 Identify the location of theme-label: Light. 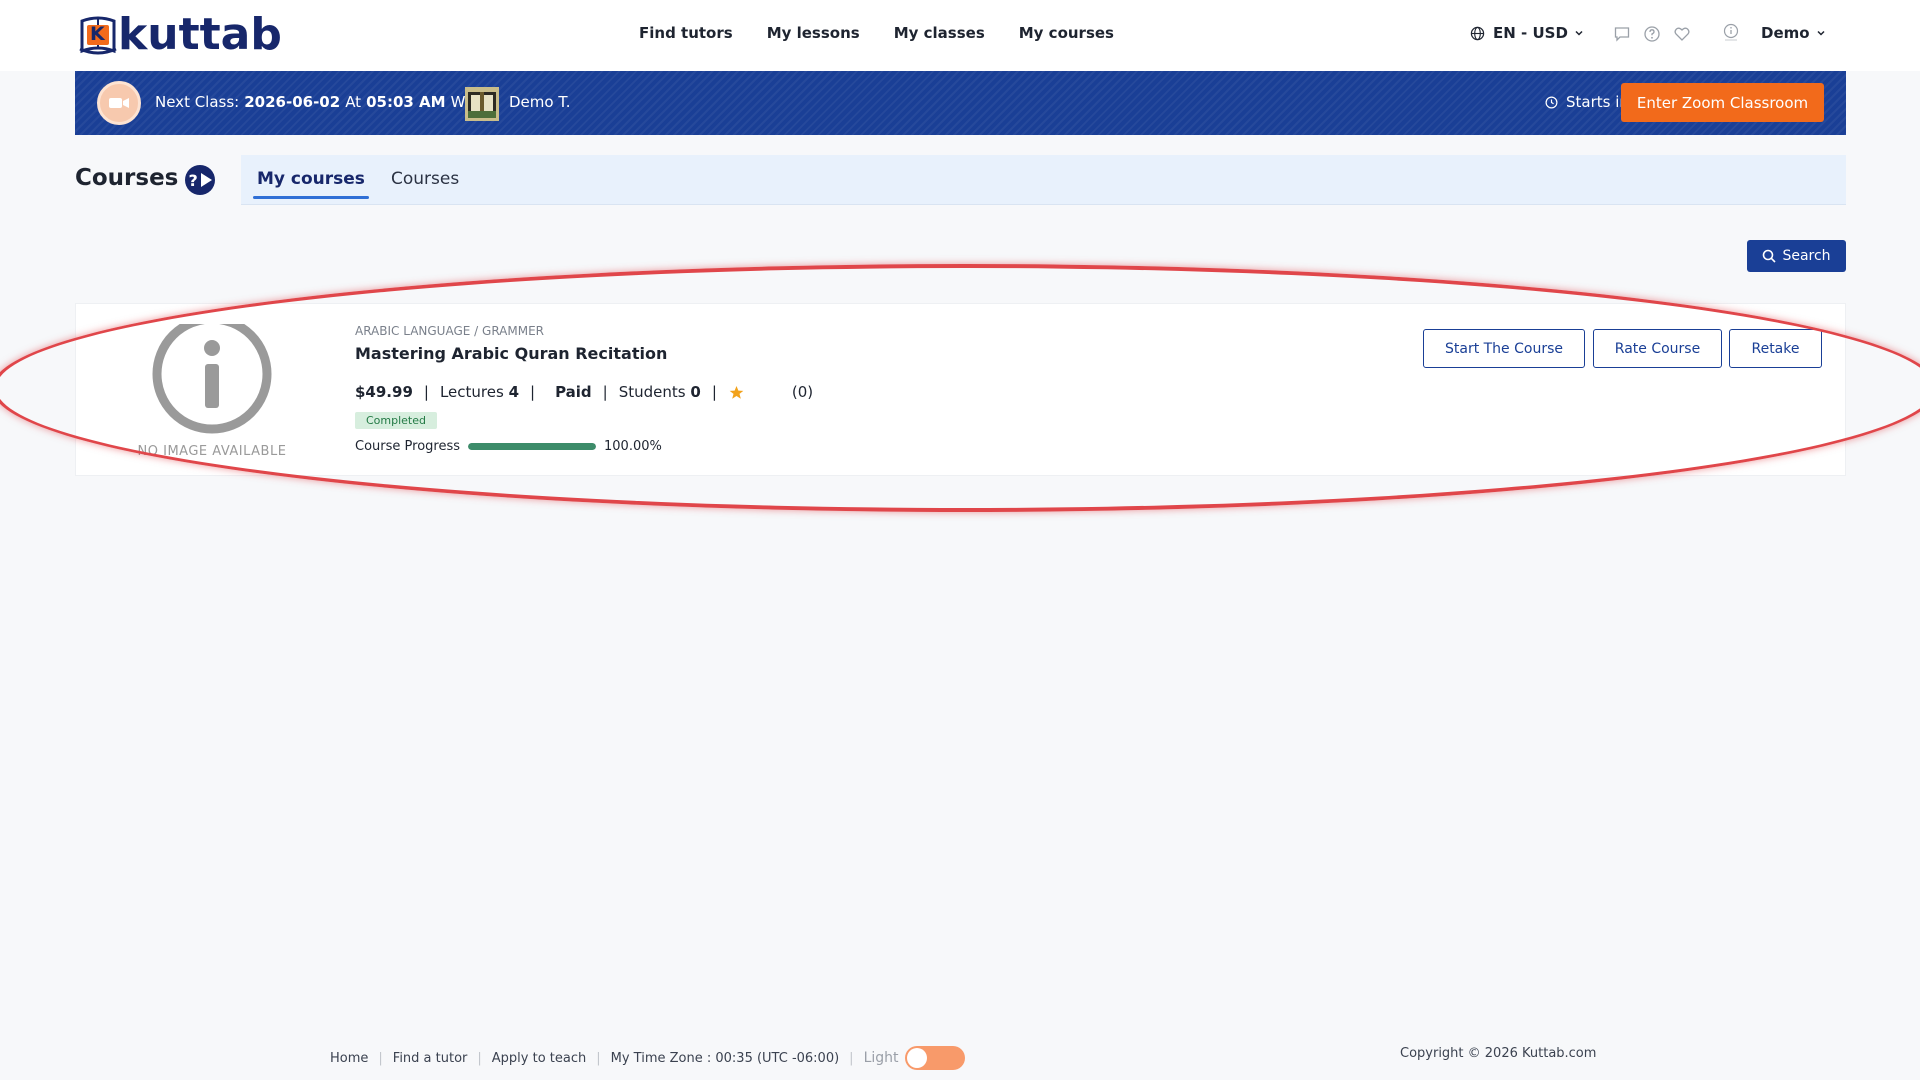
(881, 1058).